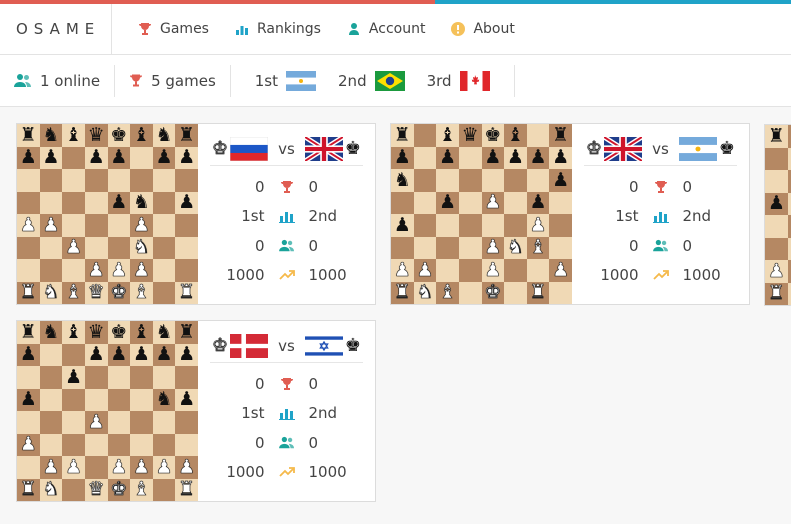  I want to click on black-knight-icon: ♞, so click(164, 332).